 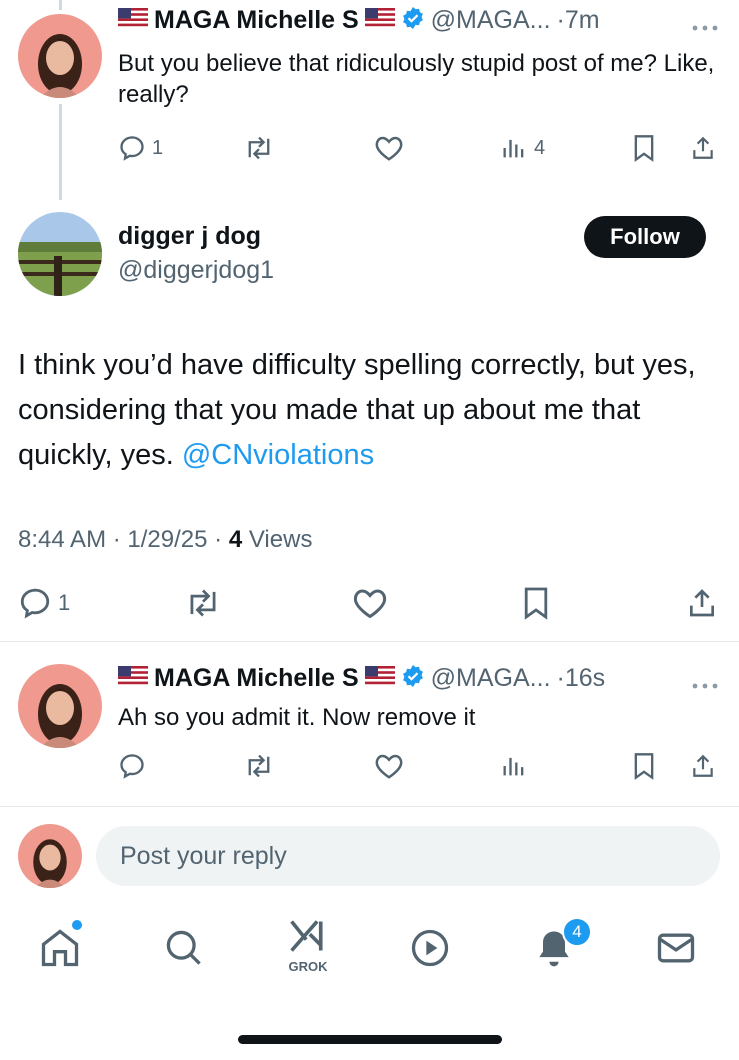 I want to click on home-dot-icon, so click(x=77, y=925).